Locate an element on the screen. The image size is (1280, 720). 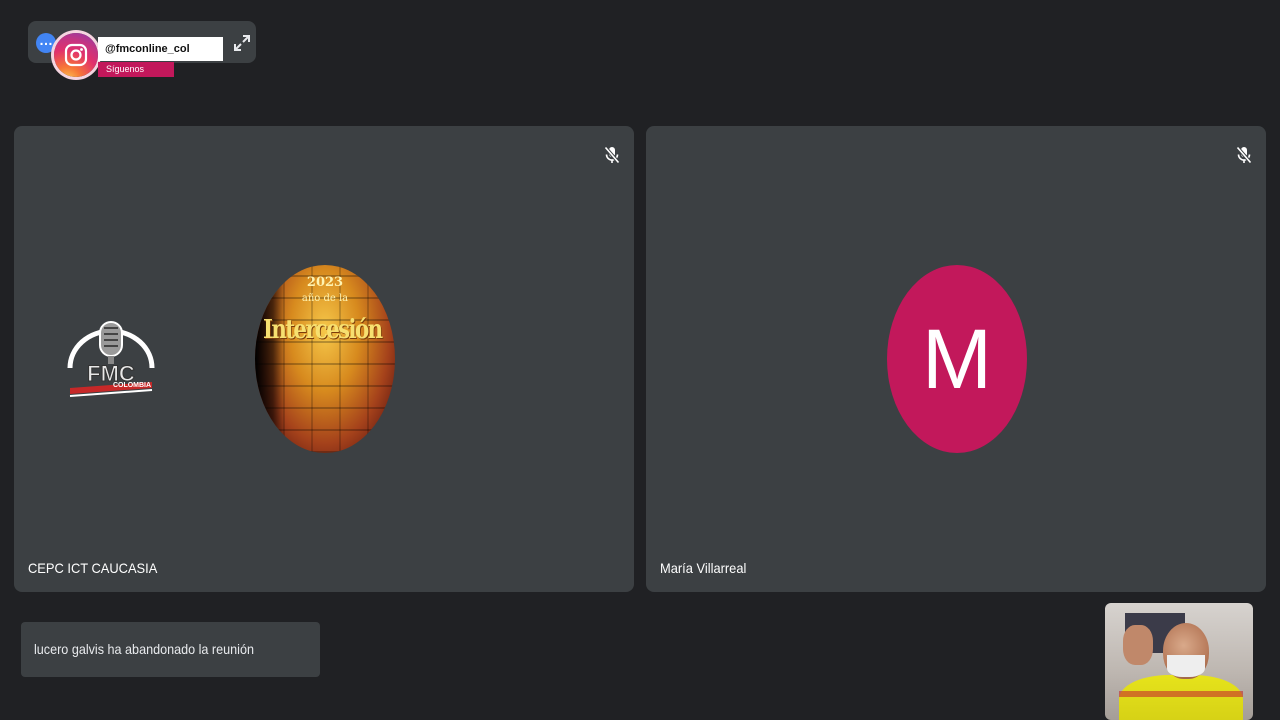
participant-avatar-initial: M is located at coordinates (957, 359).